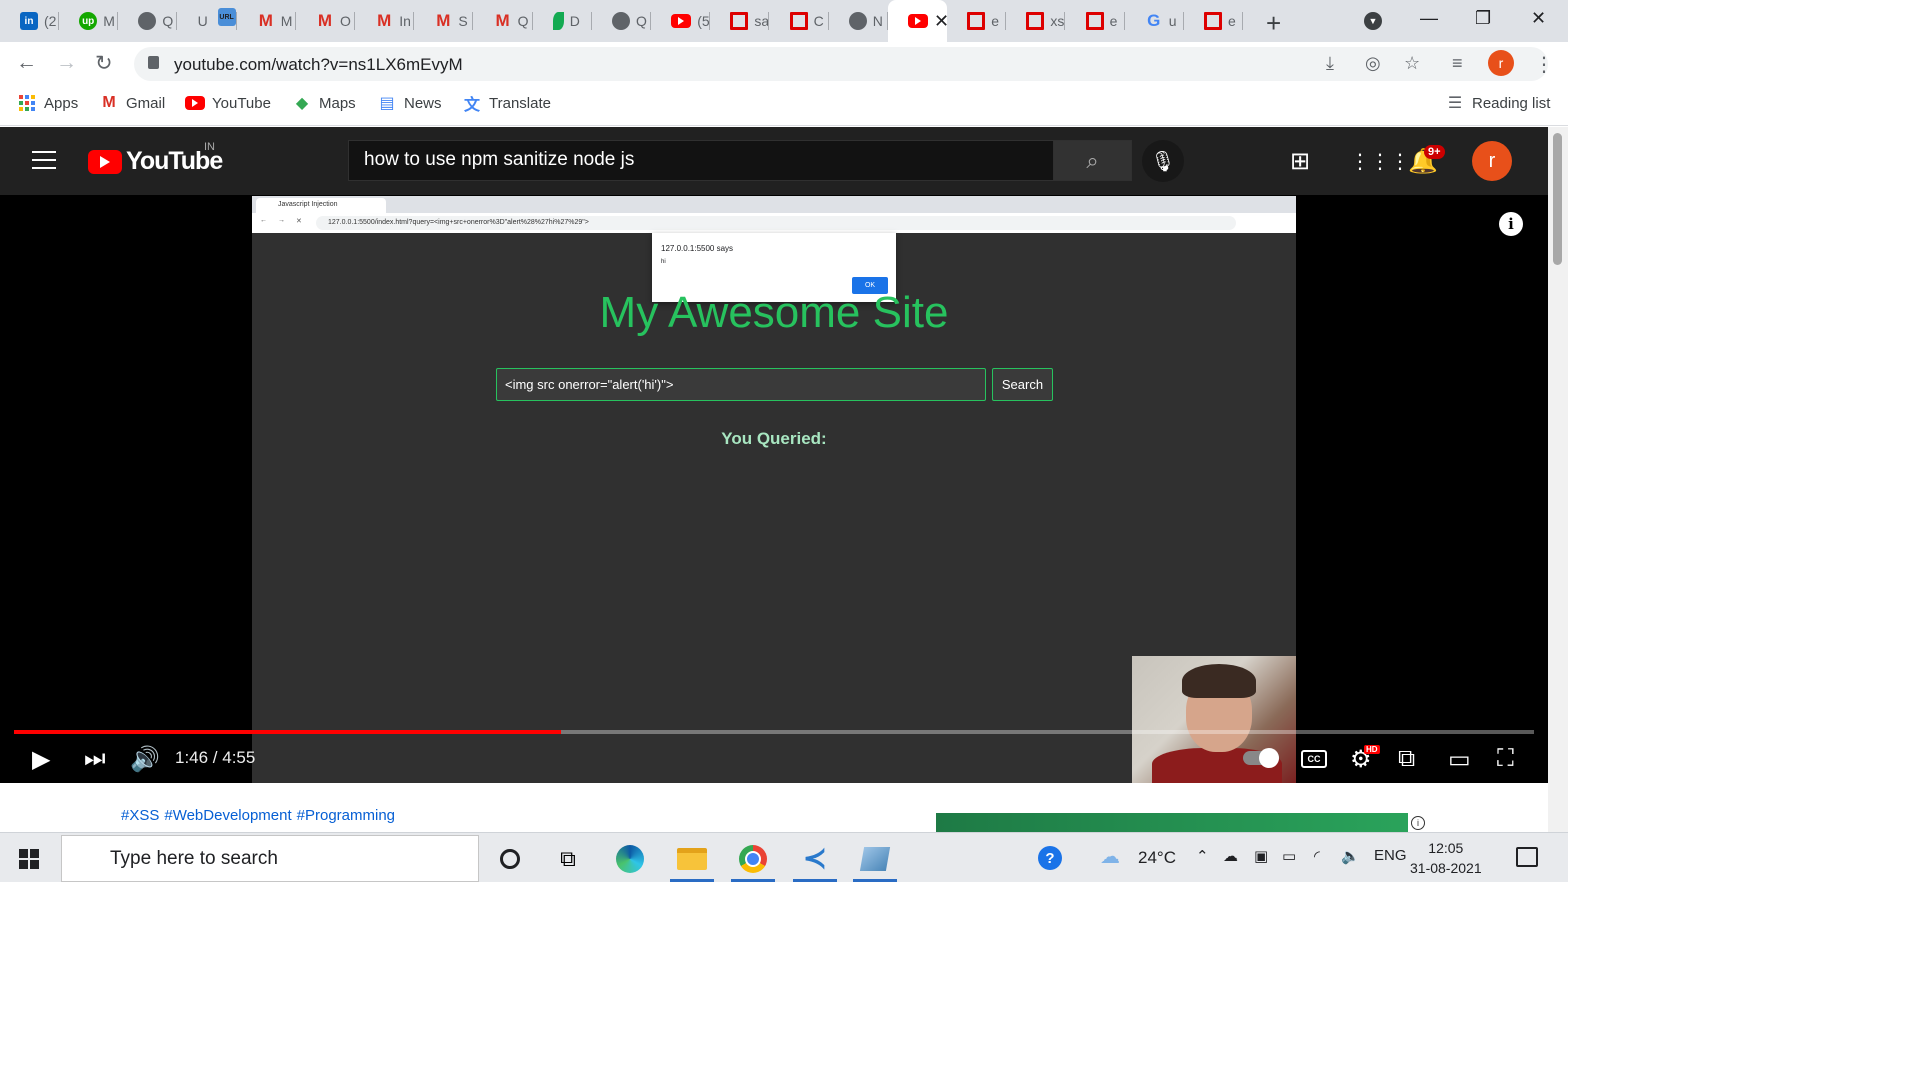 The image size is (1920, 1080). I want to click on close-tab-icon: ✕, so click(940, 21).